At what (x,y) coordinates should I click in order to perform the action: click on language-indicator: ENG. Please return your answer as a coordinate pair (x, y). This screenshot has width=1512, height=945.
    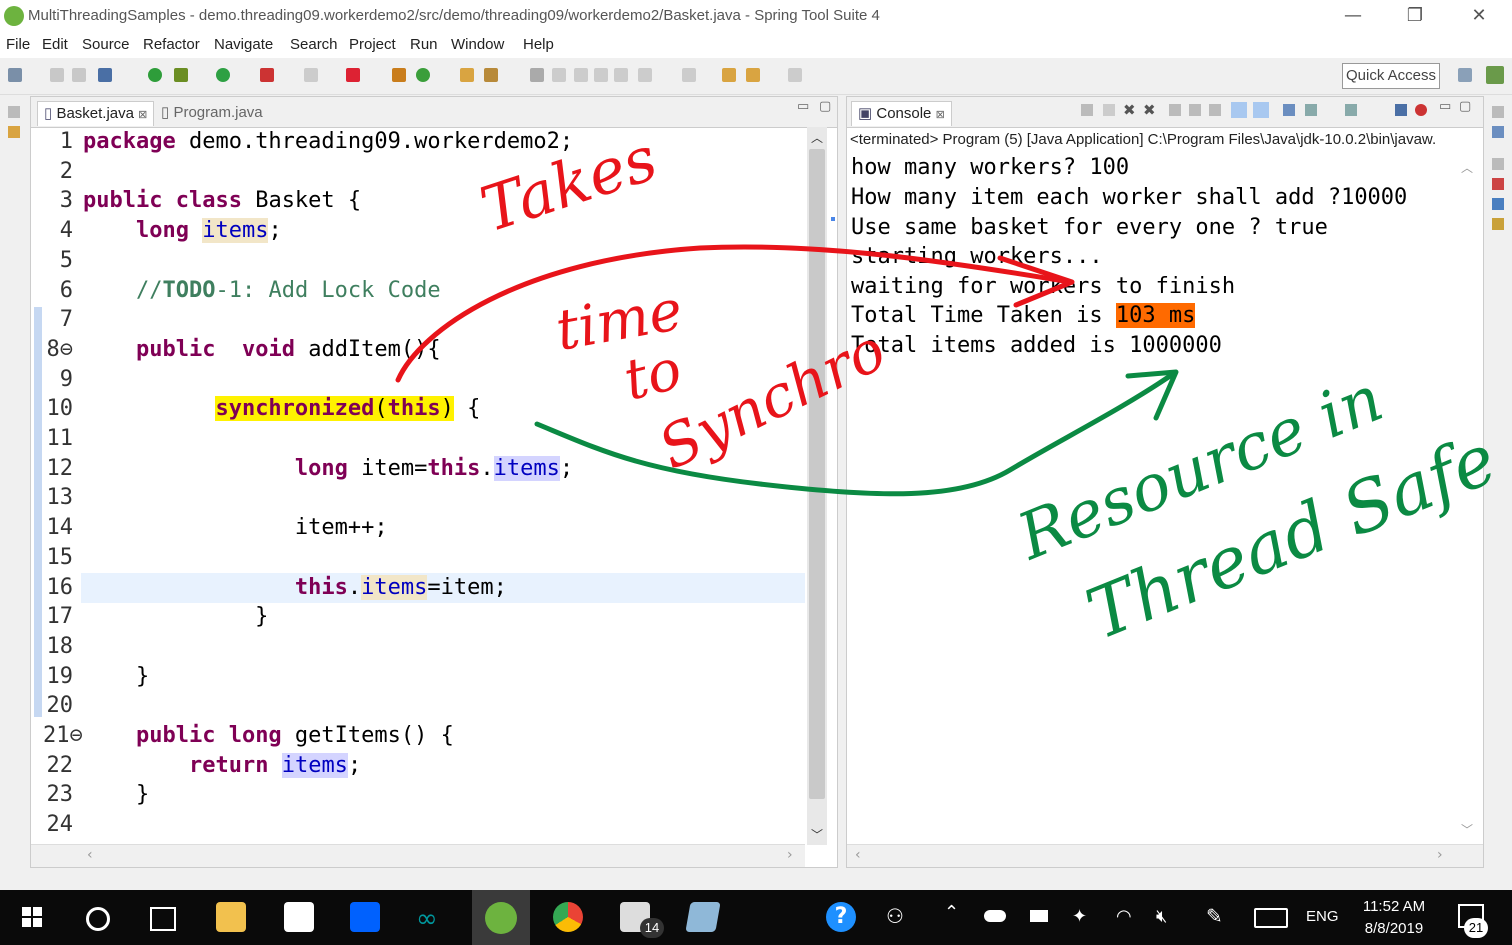
    Looking at the image, I should click on (1322, 916).